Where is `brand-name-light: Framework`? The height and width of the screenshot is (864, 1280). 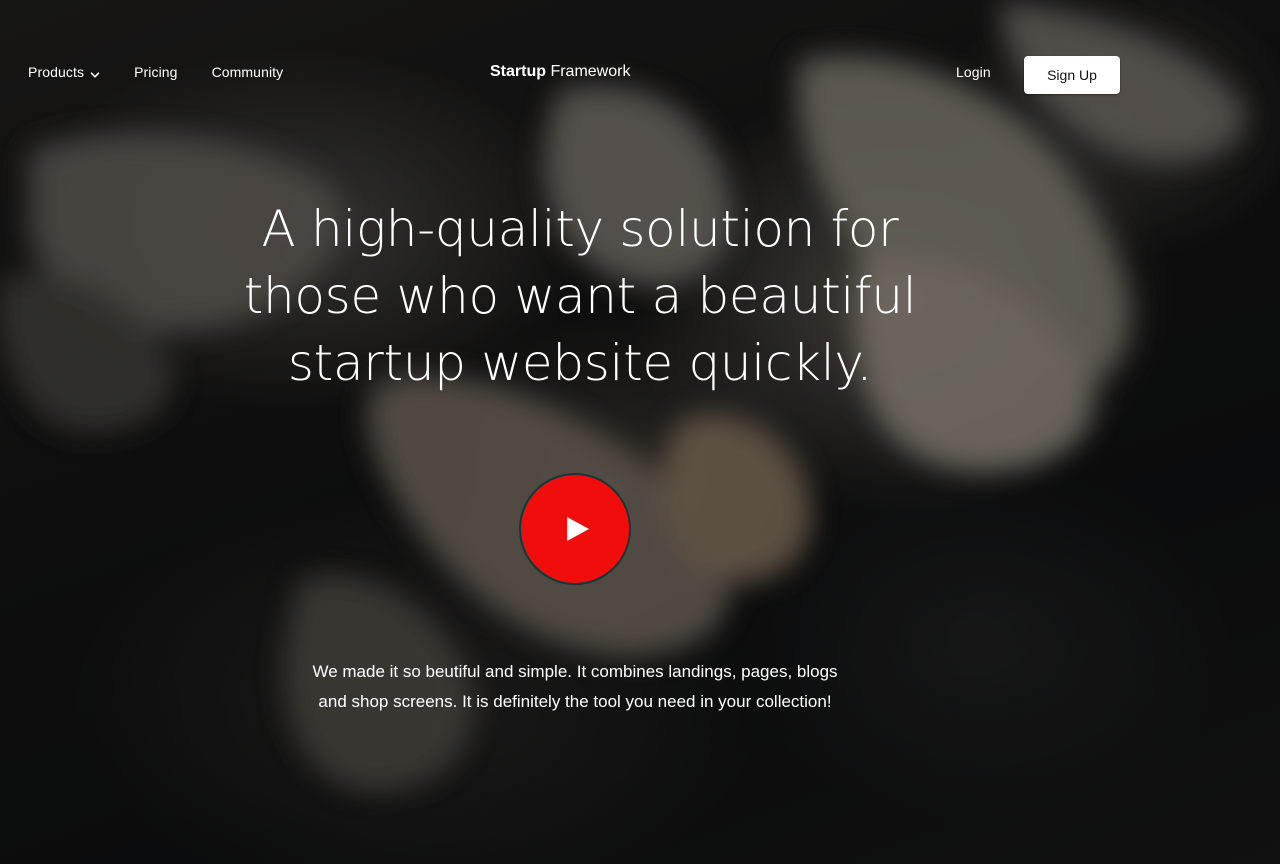 brand-name-light: Framework is located at coordinates (588, 71).